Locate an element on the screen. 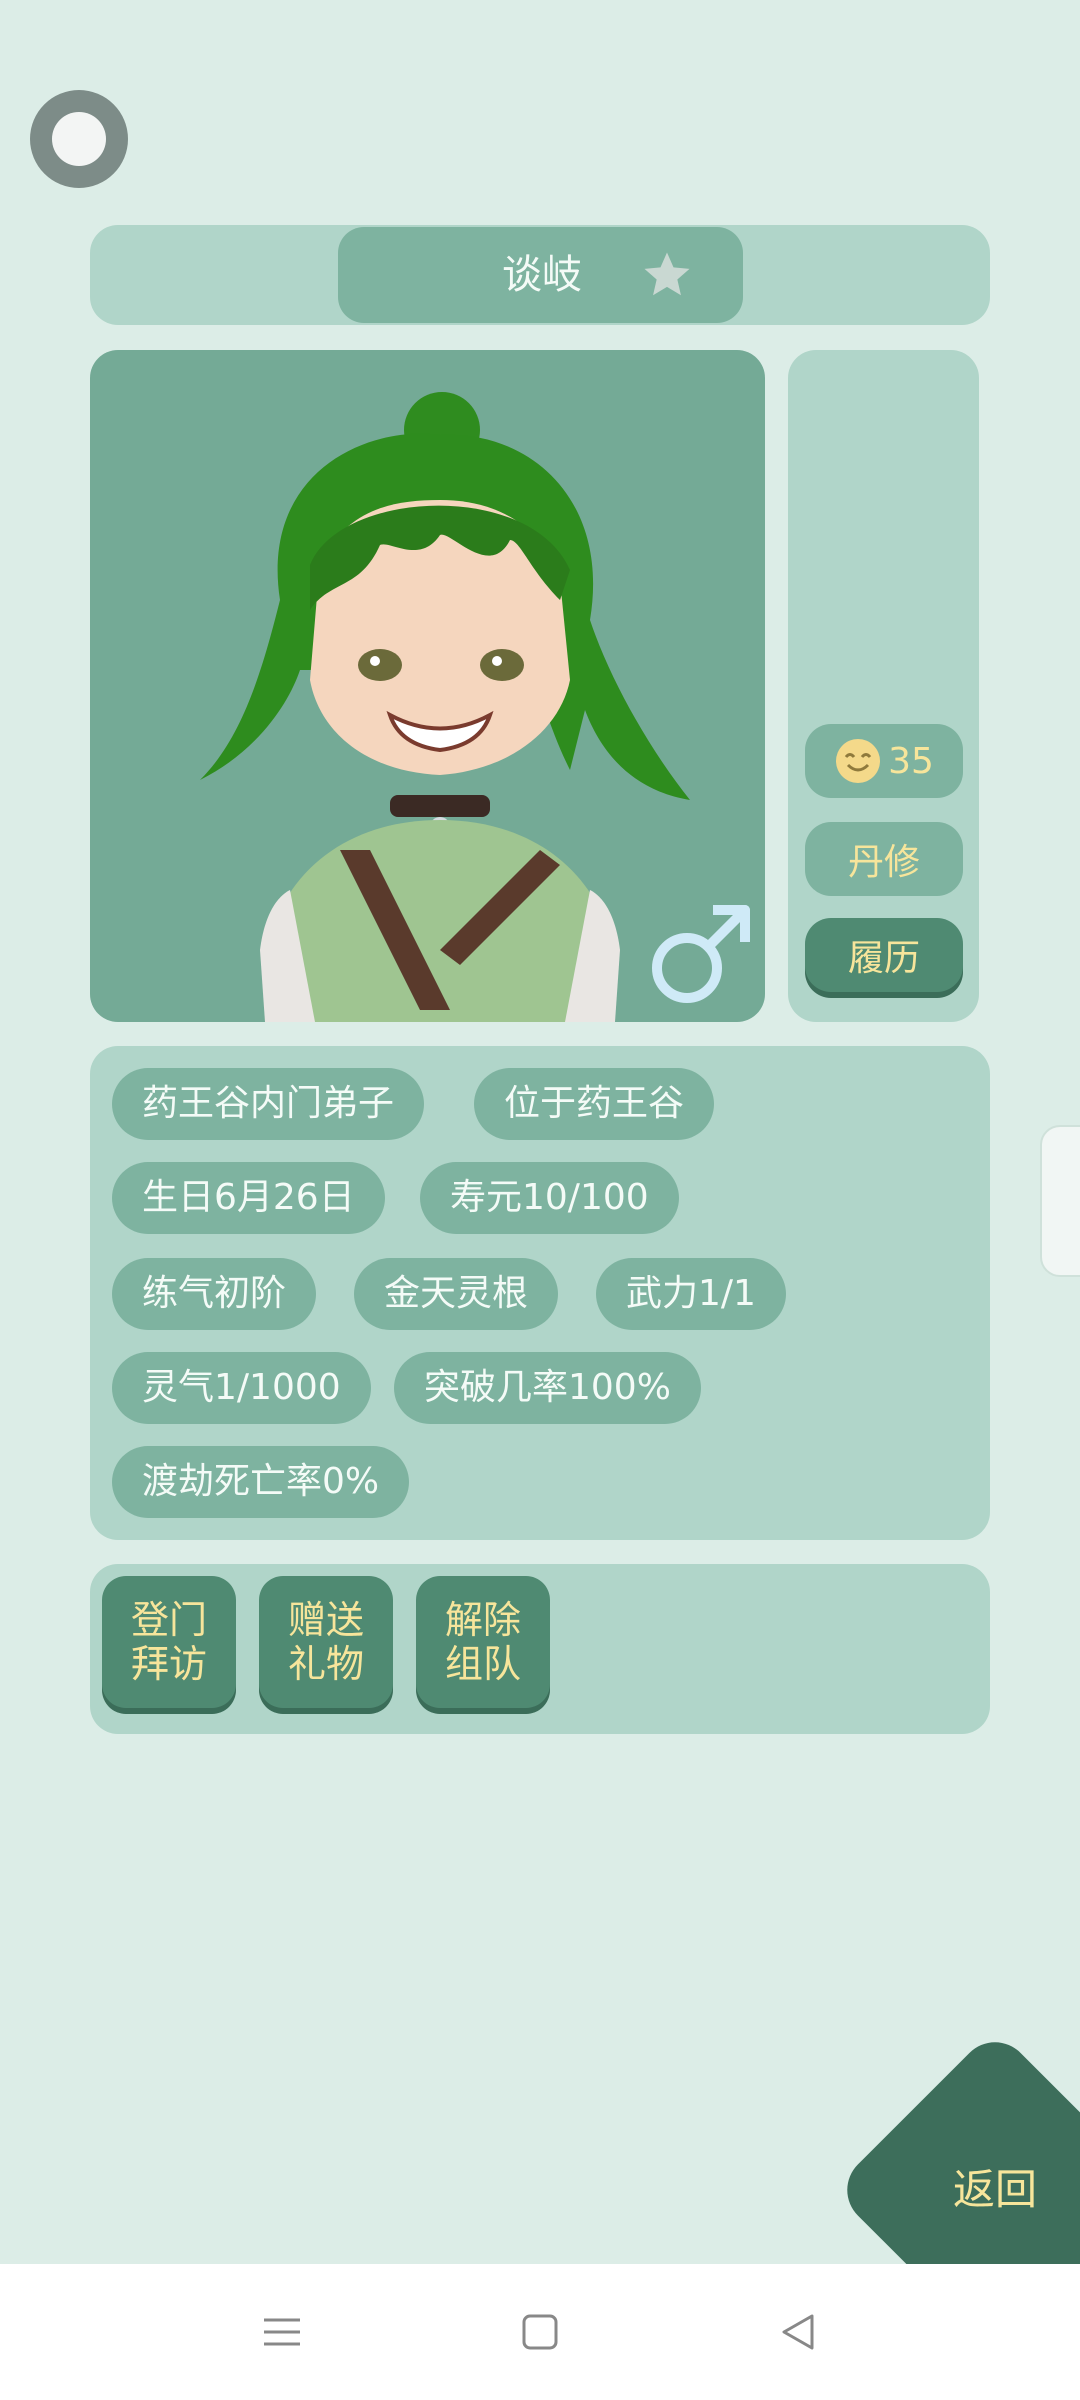 This screenshot has width=1080, height=2400. disband-team-button: 解除 组队 is located at coordinates (483, 1642).